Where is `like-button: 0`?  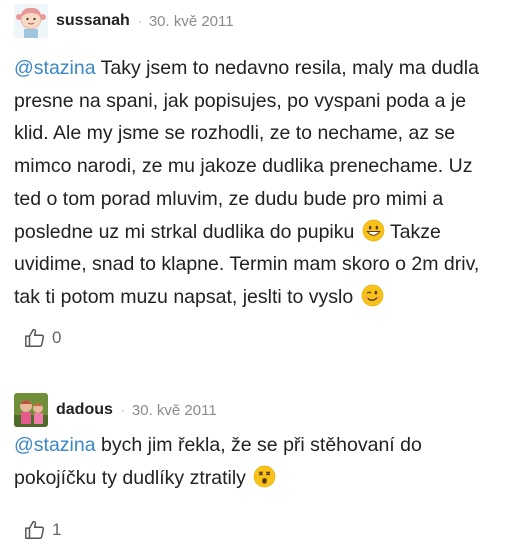
like-button: 0 is located at coordinates (42, 338).